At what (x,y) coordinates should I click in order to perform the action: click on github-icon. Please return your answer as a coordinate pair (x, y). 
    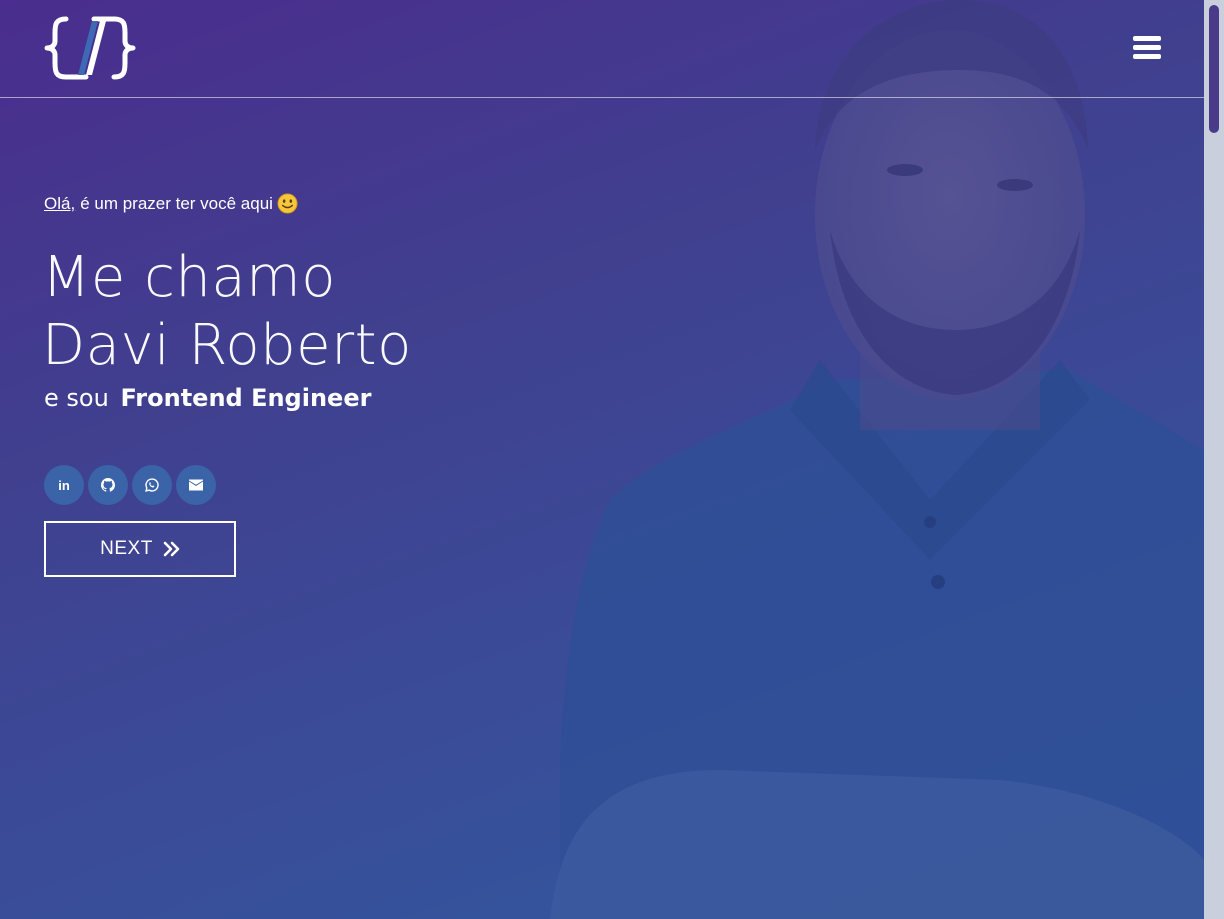
    Looking at the image, I should click on (108, 485).